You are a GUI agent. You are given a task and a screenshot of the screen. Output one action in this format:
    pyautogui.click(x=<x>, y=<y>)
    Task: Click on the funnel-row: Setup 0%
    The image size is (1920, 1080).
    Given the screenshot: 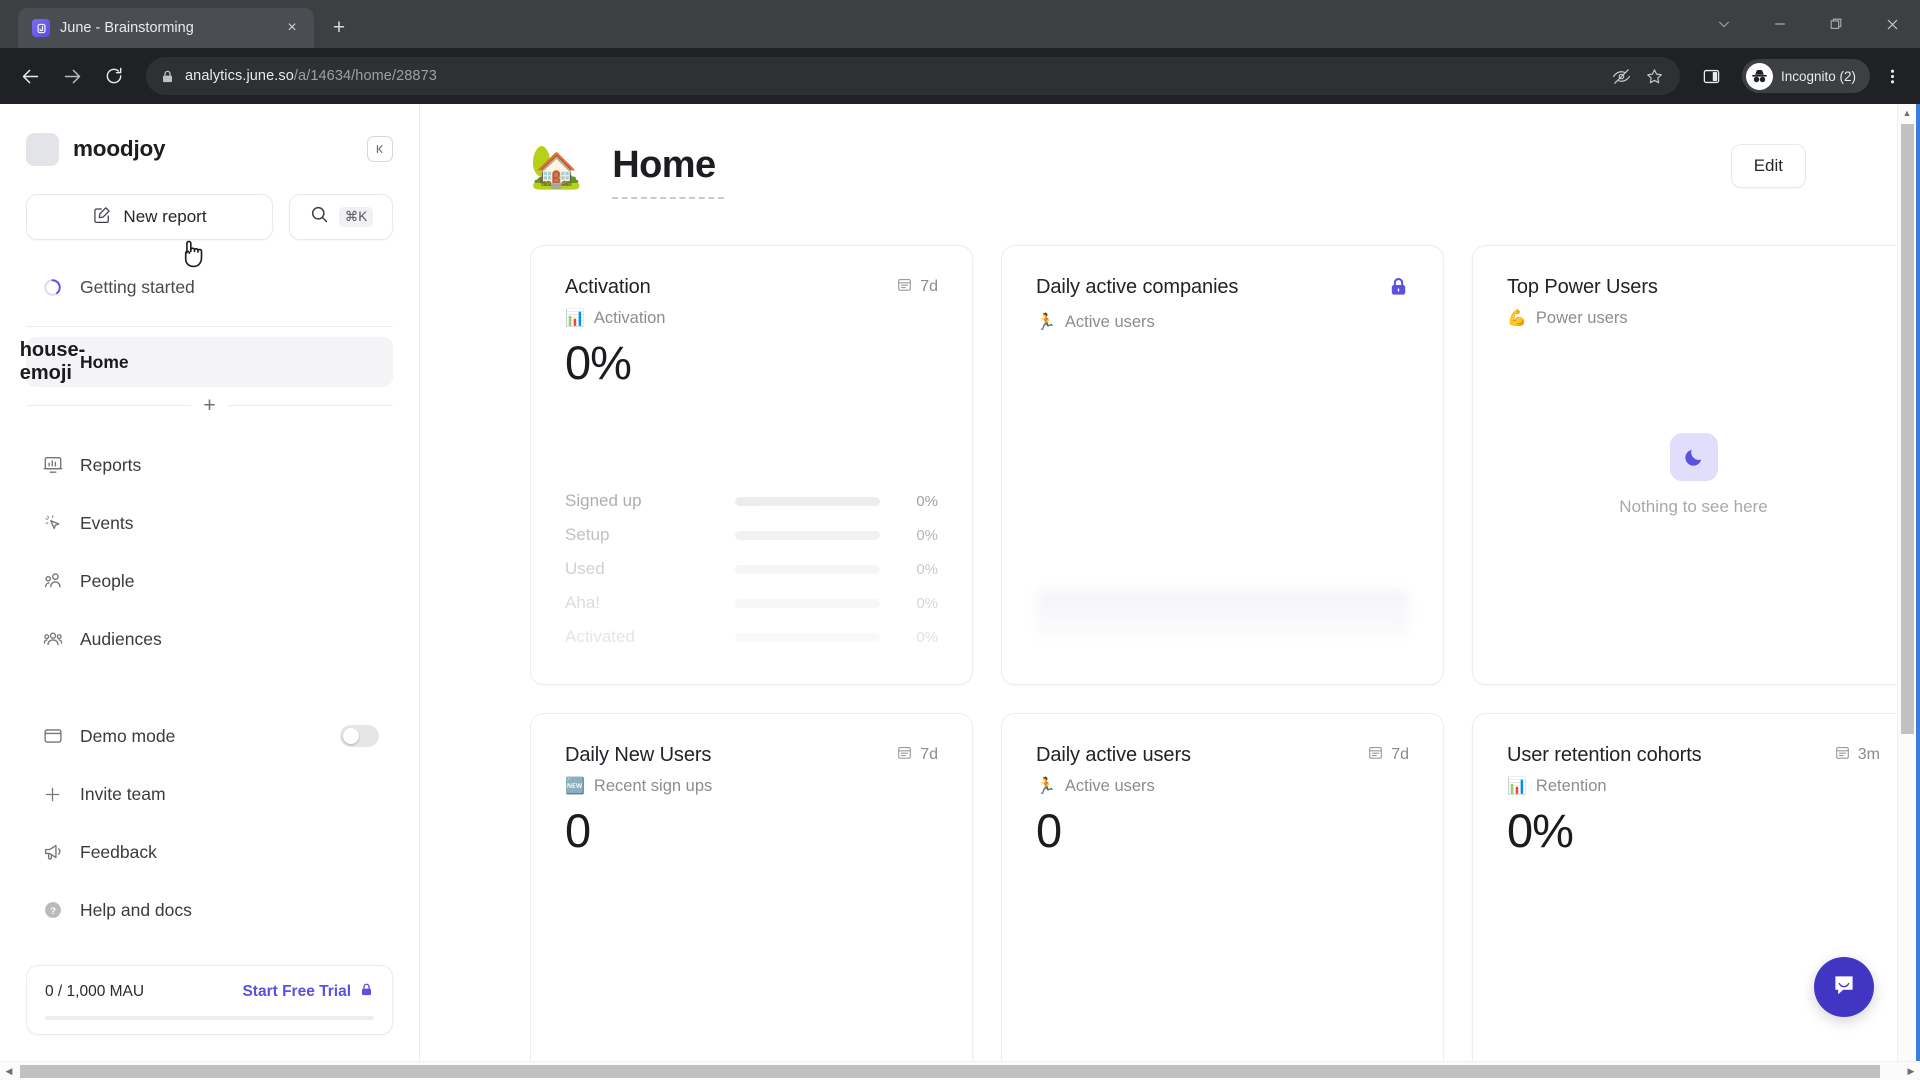 What is the action you would take?
    pyautogui.click(x=751, y=535)
    